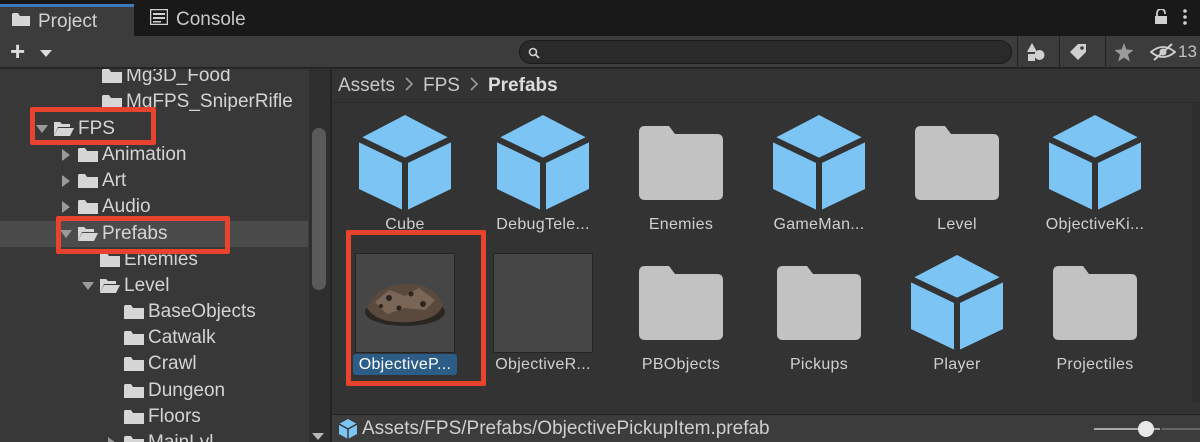  Describe the element at coordinates (1185, 19) in the screenshot. I see `more-options-icon` at that location.